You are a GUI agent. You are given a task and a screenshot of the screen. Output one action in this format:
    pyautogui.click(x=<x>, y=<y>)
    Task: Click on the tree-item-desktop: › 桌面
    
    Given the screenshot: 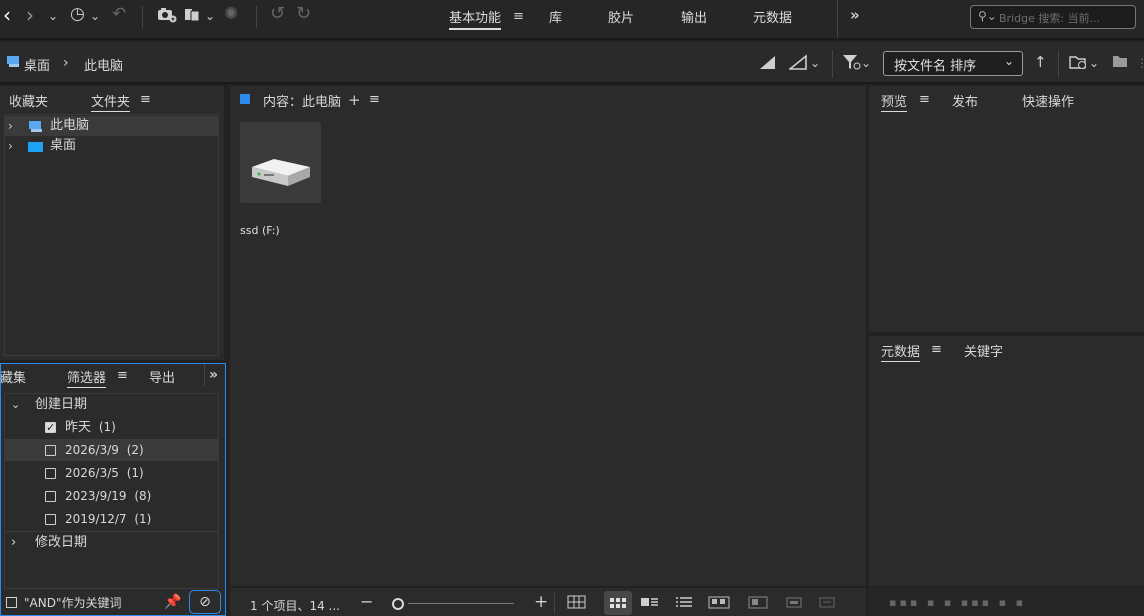 What is the action you would take?
    pyautogui.click(x=111, y=146)
    